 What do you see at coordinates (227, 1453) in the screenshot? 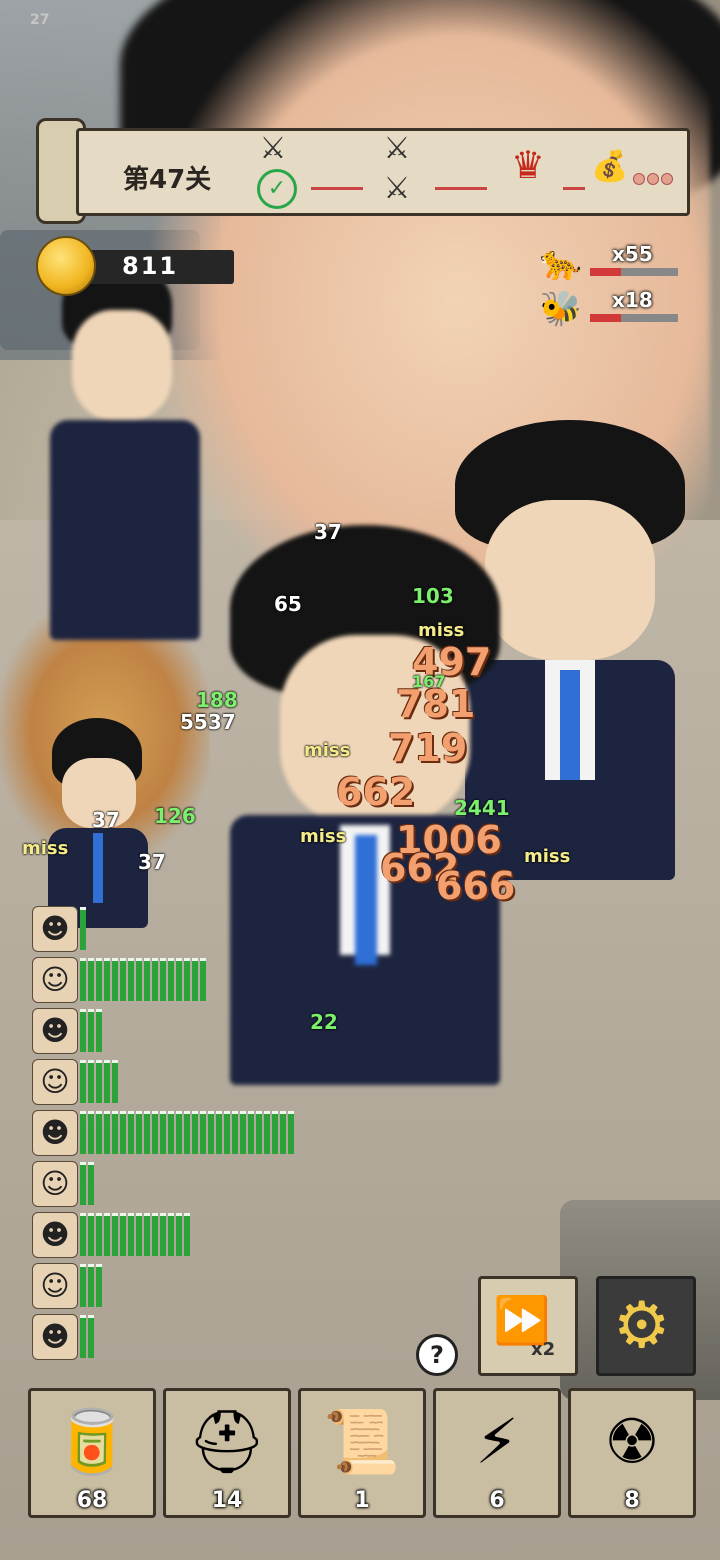
I see `item-first-aid-kit: ⛑ 14` at bounding box center [227, 1453].